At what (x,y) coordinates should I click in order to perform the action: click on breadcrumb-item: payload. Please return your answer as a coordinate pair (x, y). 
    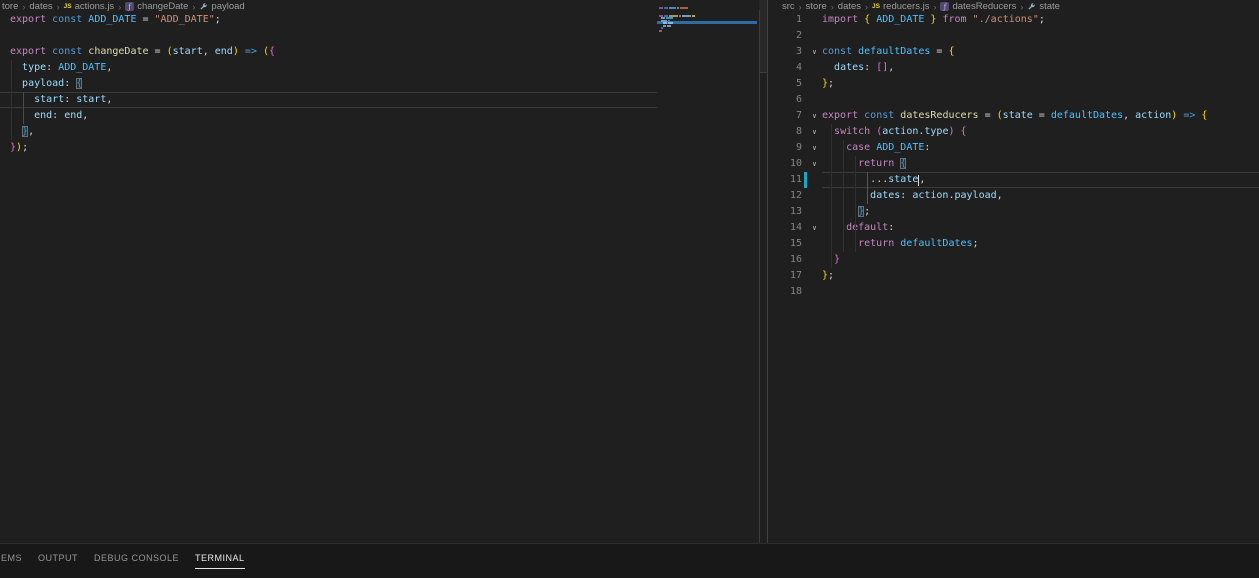
    Looking at the image, I should click on (222, 6).